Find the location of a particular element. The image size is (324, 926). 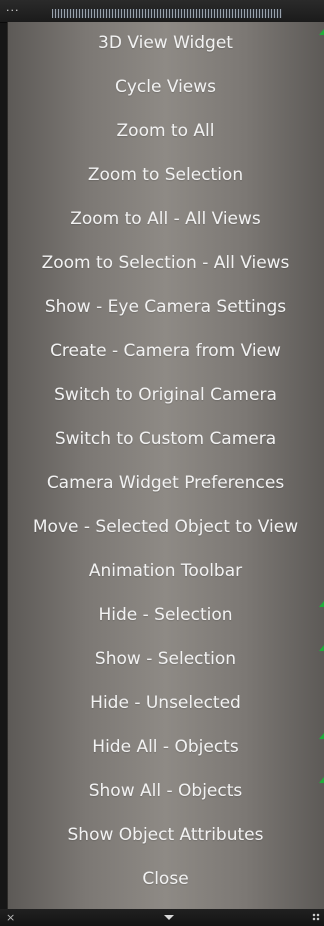

menu-item-label: Cycle Views is located at coordinates (165, 87).